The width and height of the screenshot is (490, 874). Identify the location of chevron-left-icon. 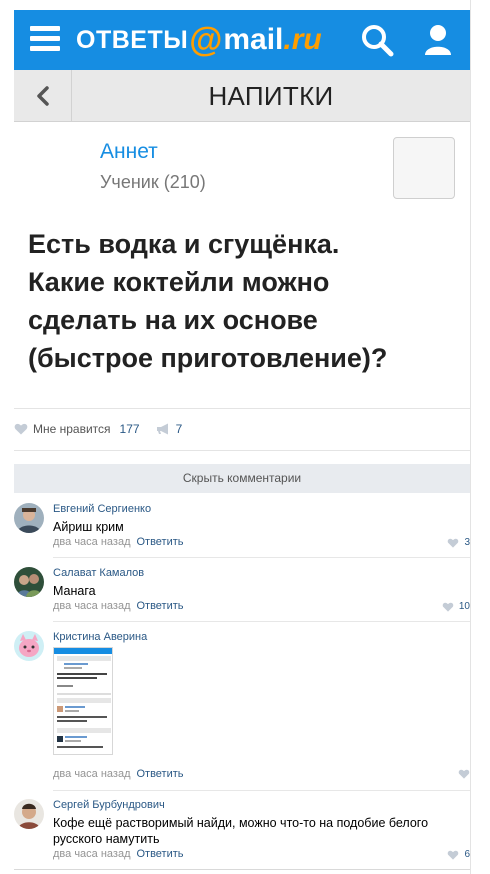
(42, 96).